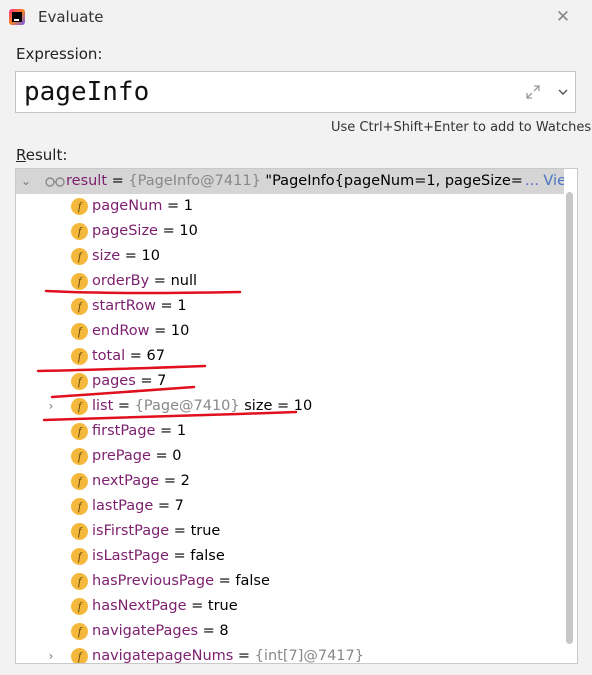 The height and width of the screenshot is (675, 592). I want to click on field-name: orderBy, so click(121, 281).